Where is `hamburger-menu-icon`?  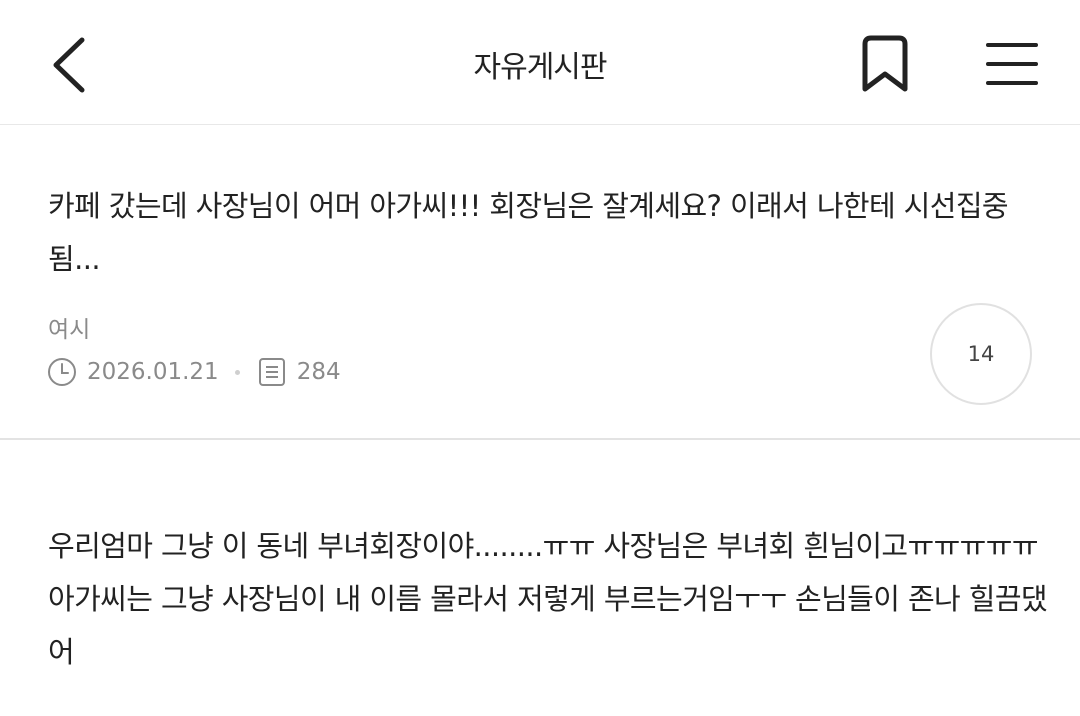
hamburger-menu-icon is located at coordinates (1012, 64).